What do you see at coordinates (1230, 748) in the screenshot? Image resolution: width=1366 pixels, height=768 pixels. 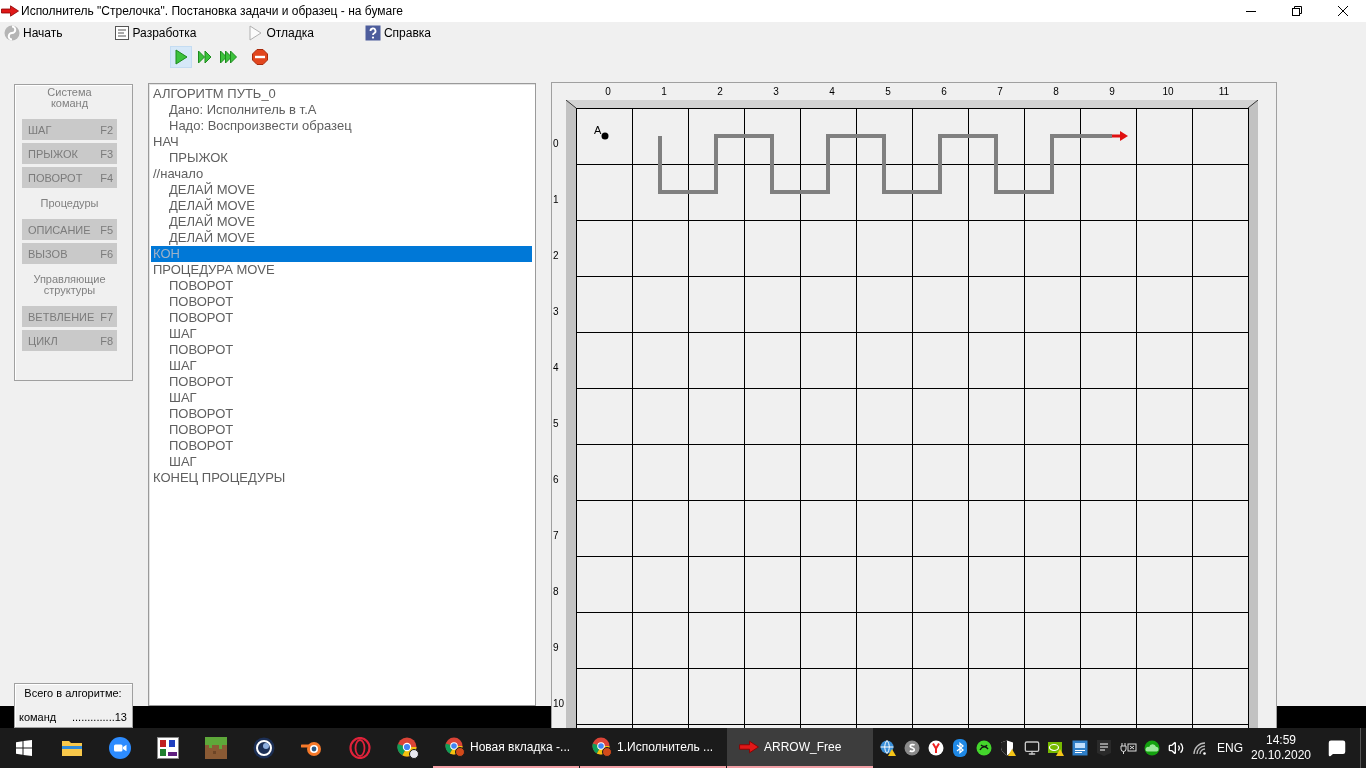 I see `language-button: ENG` at bounding box center [1230, 748].